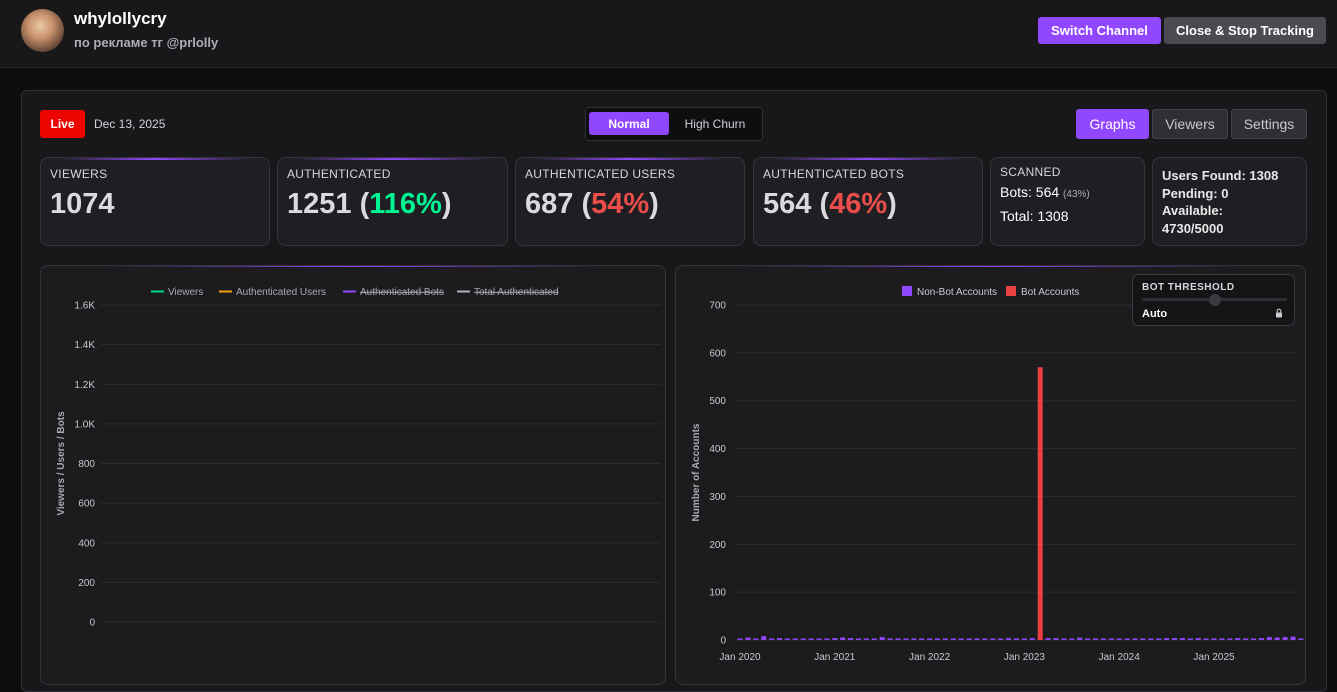  What do you see at coordinates (86, 464) in the screenshot?
I see `y-tick-label: 800` at bounding box center [86, 464].